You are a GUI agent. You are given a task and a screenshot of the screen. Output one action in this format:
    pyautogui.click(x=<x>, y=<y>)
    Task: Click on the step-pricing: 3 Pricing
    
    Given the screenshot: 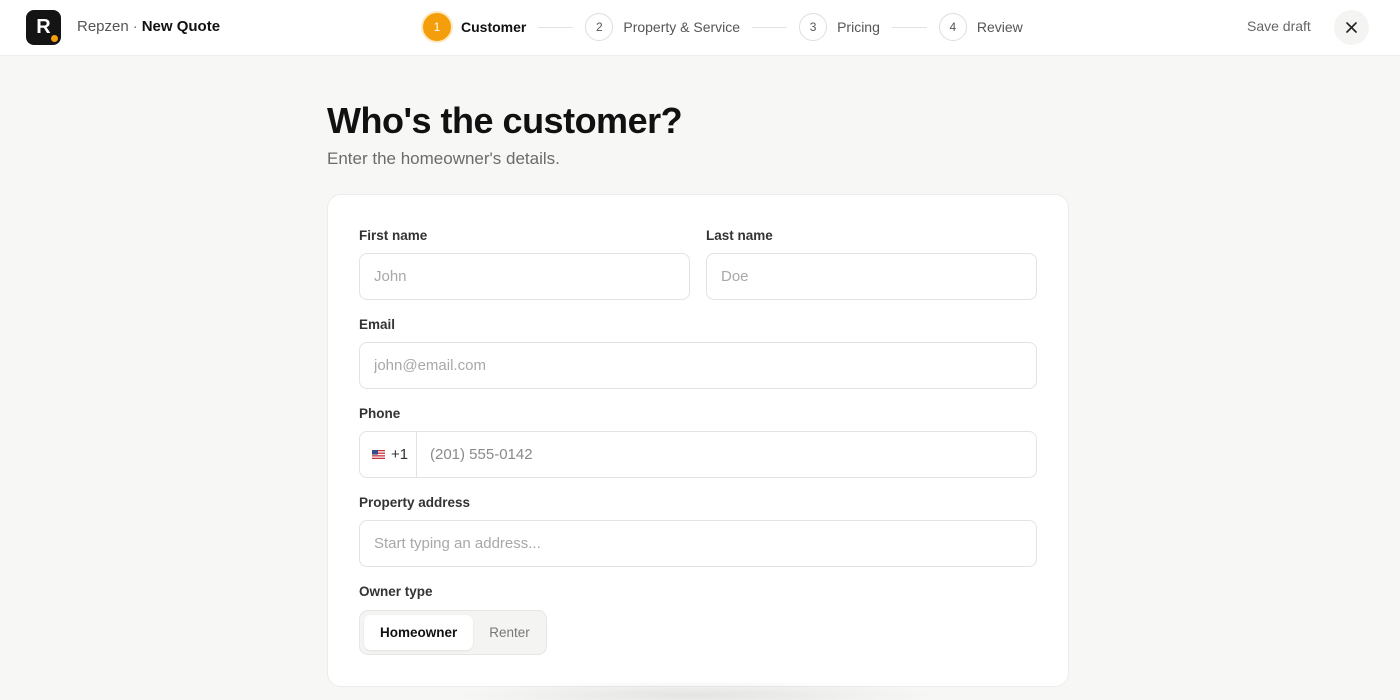 What is the action you would take?
    pyautogui.click(x=839, y=27)
    